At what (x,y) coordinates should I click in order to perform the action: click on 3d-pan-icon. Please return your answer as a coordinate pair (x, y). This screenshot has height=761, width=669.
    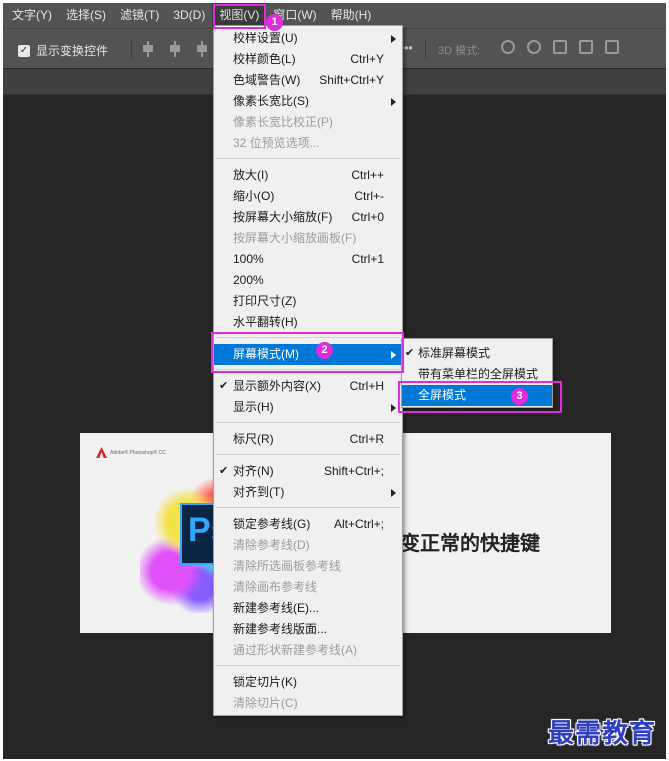
    Looking at the image, I should click on (560, 47).